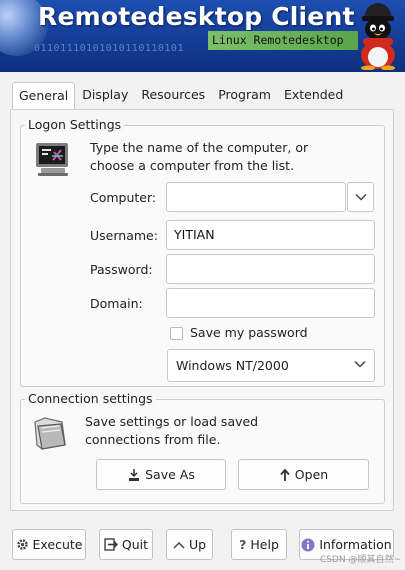 The width and height of the screenshot is (405, 570). What do you see at coordinates (270, 235) in the screenshot?
I see `username-input: YITIAN` at bounding box center [270, 235].